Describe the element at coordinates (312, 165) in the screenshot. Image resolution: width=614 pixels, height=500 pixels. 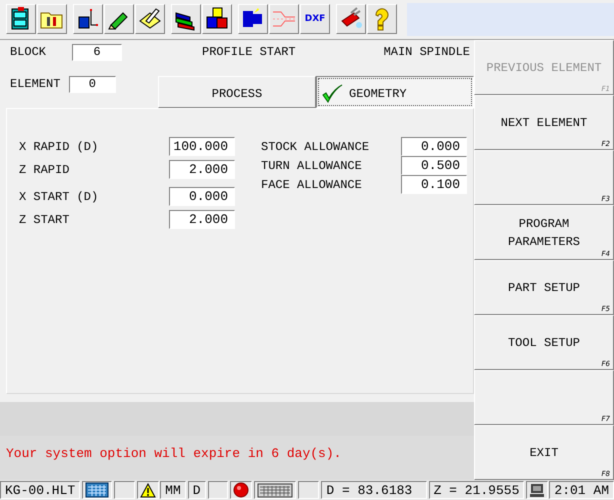
I see `field-label: TURN ALLOWANCE` at that location.